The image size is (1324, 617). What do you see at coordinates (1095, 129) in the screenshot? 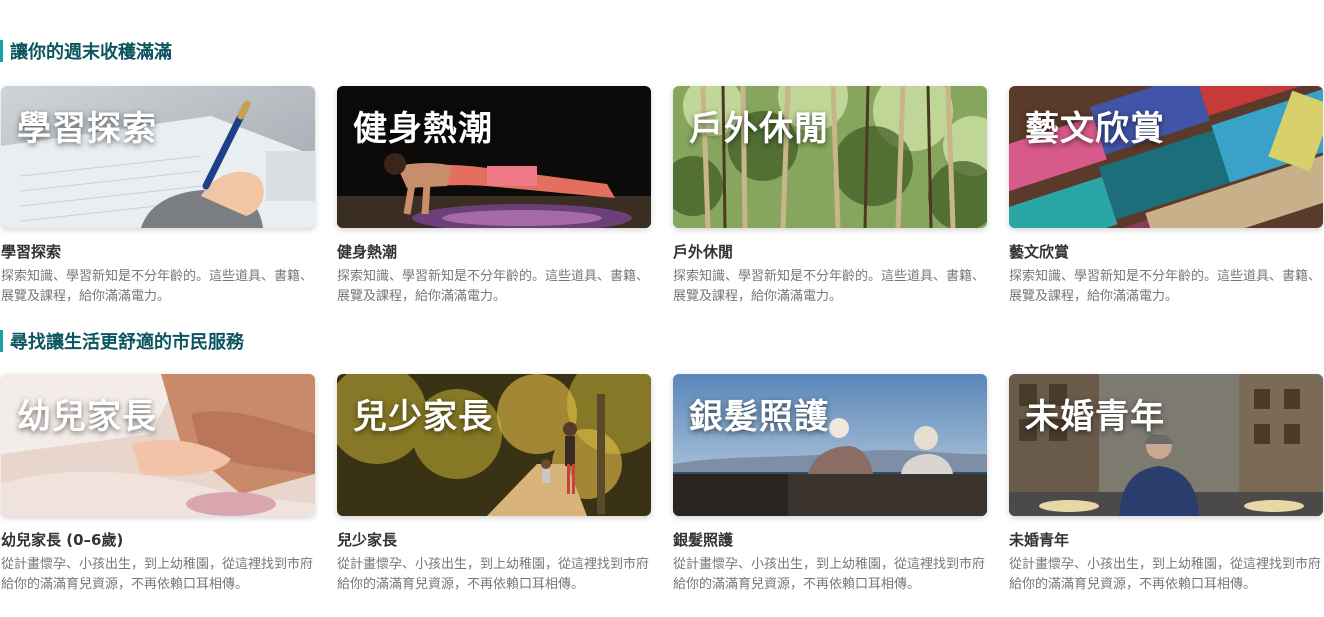
I see `card-overlay-title: 藝文欣賞` at bounding box center [1095, 129].